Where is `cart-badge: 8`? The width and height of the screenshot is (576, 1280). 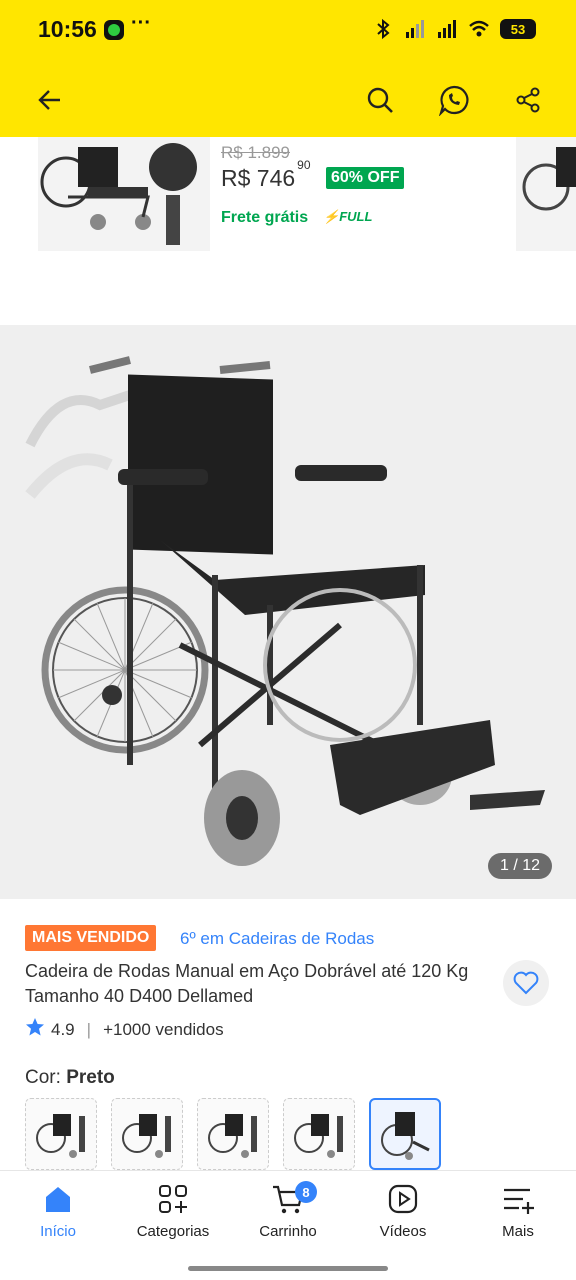 cart-badge: 8 is located at coordinates (306, 1192).